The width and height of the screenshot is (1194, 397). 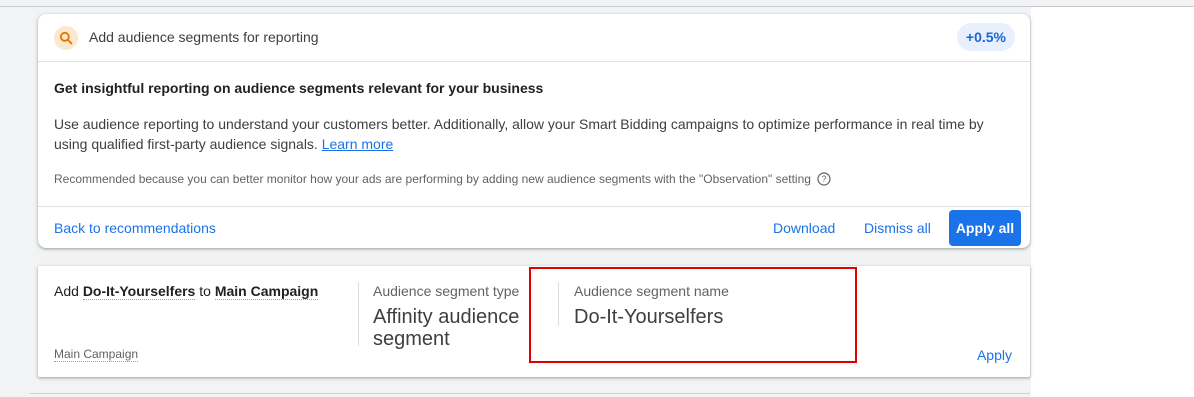 What do you see at coordinates (446, 291) in the screenshot?
I see `segment-type-label: Audience segment type` at bounding box center [446, 291].